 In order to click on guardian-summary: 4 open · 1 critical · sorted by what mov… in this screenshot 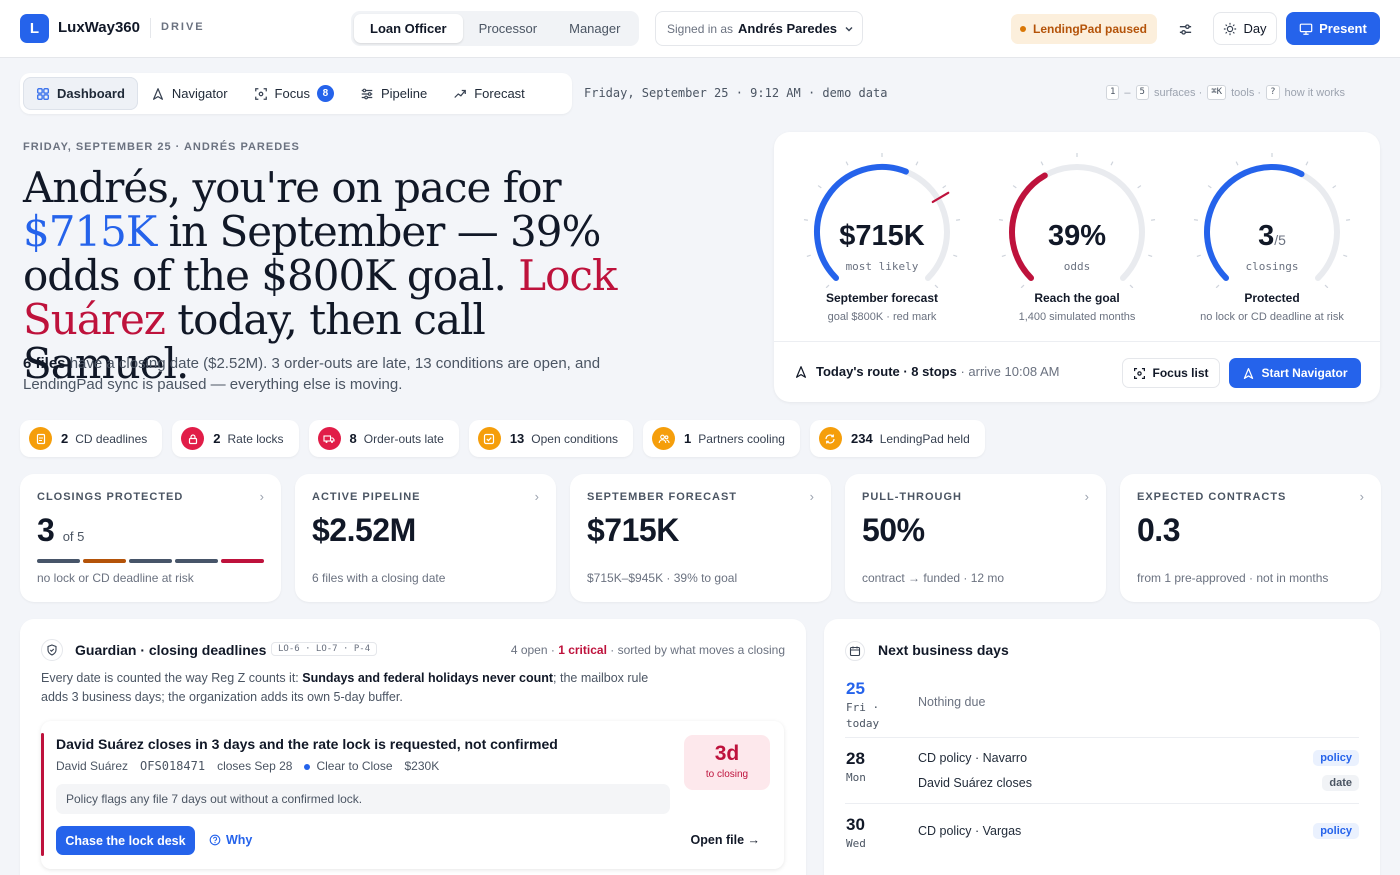, I will do `click(648, 650)`.